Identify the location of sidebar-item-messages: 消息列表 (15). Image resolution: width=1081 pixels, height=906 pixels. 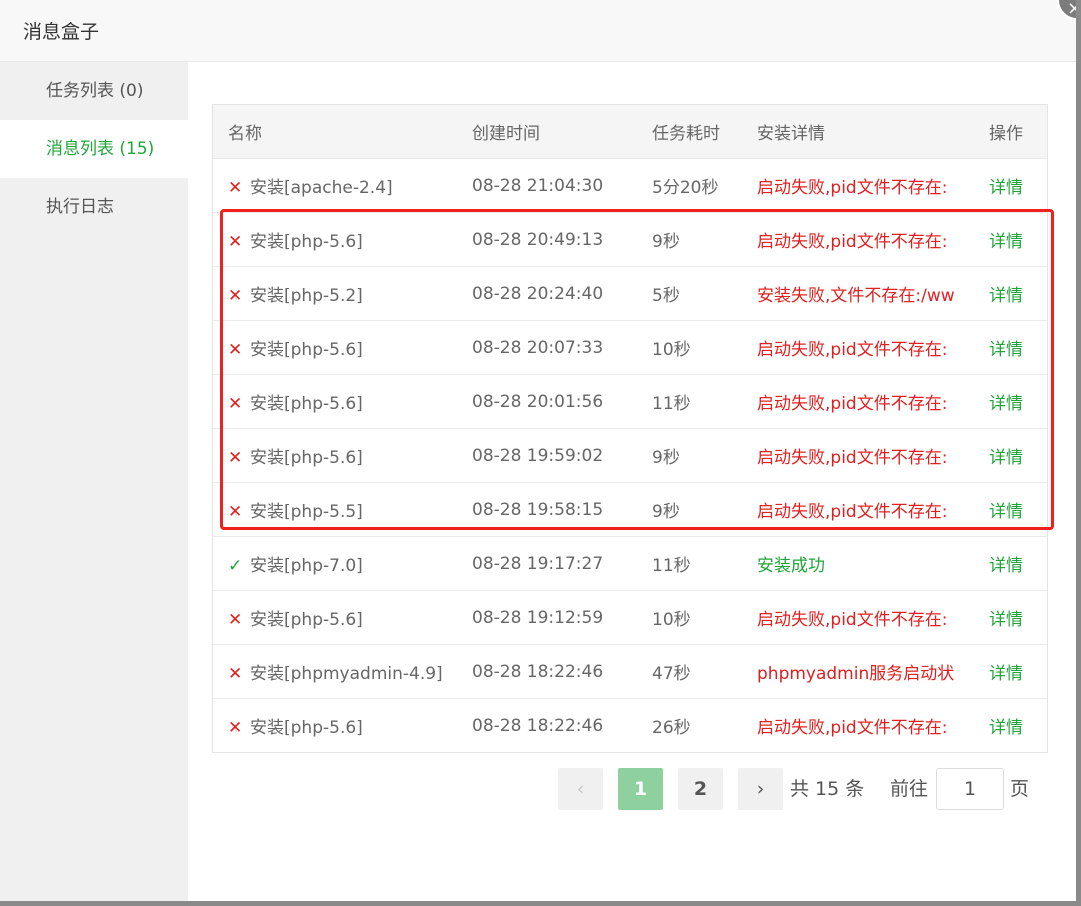
(94, 149).